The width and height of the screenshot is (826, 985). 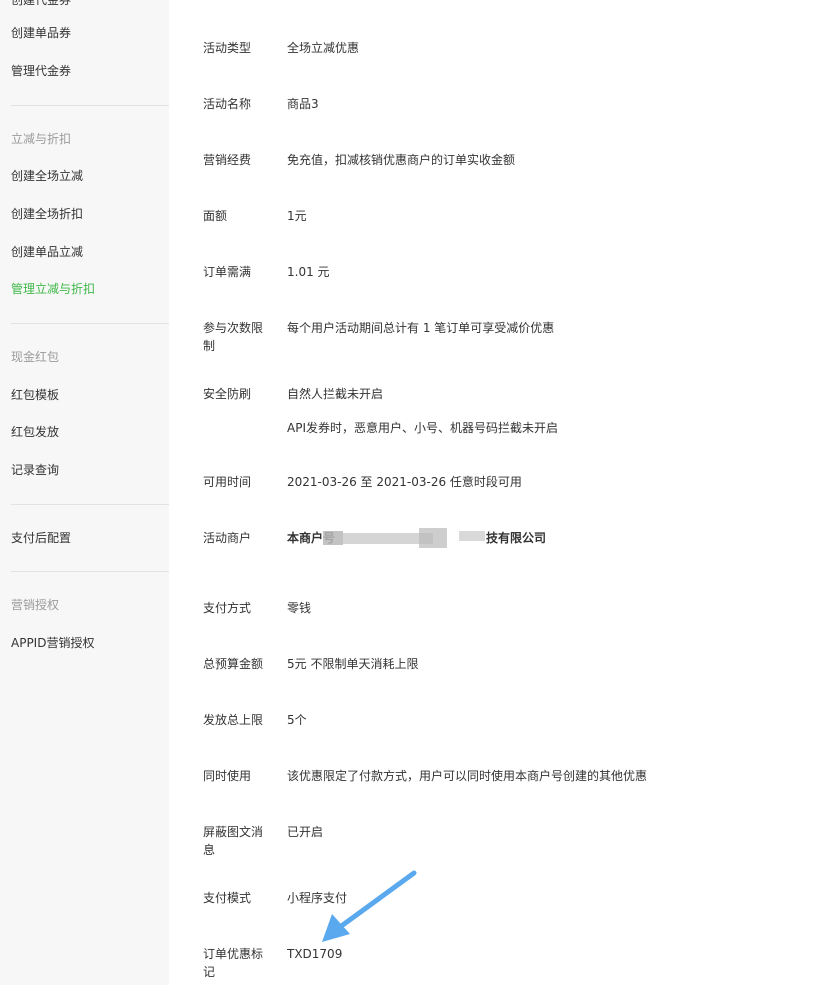 I want to click on arrow-pointer-icon, so click(x=369, y=906).